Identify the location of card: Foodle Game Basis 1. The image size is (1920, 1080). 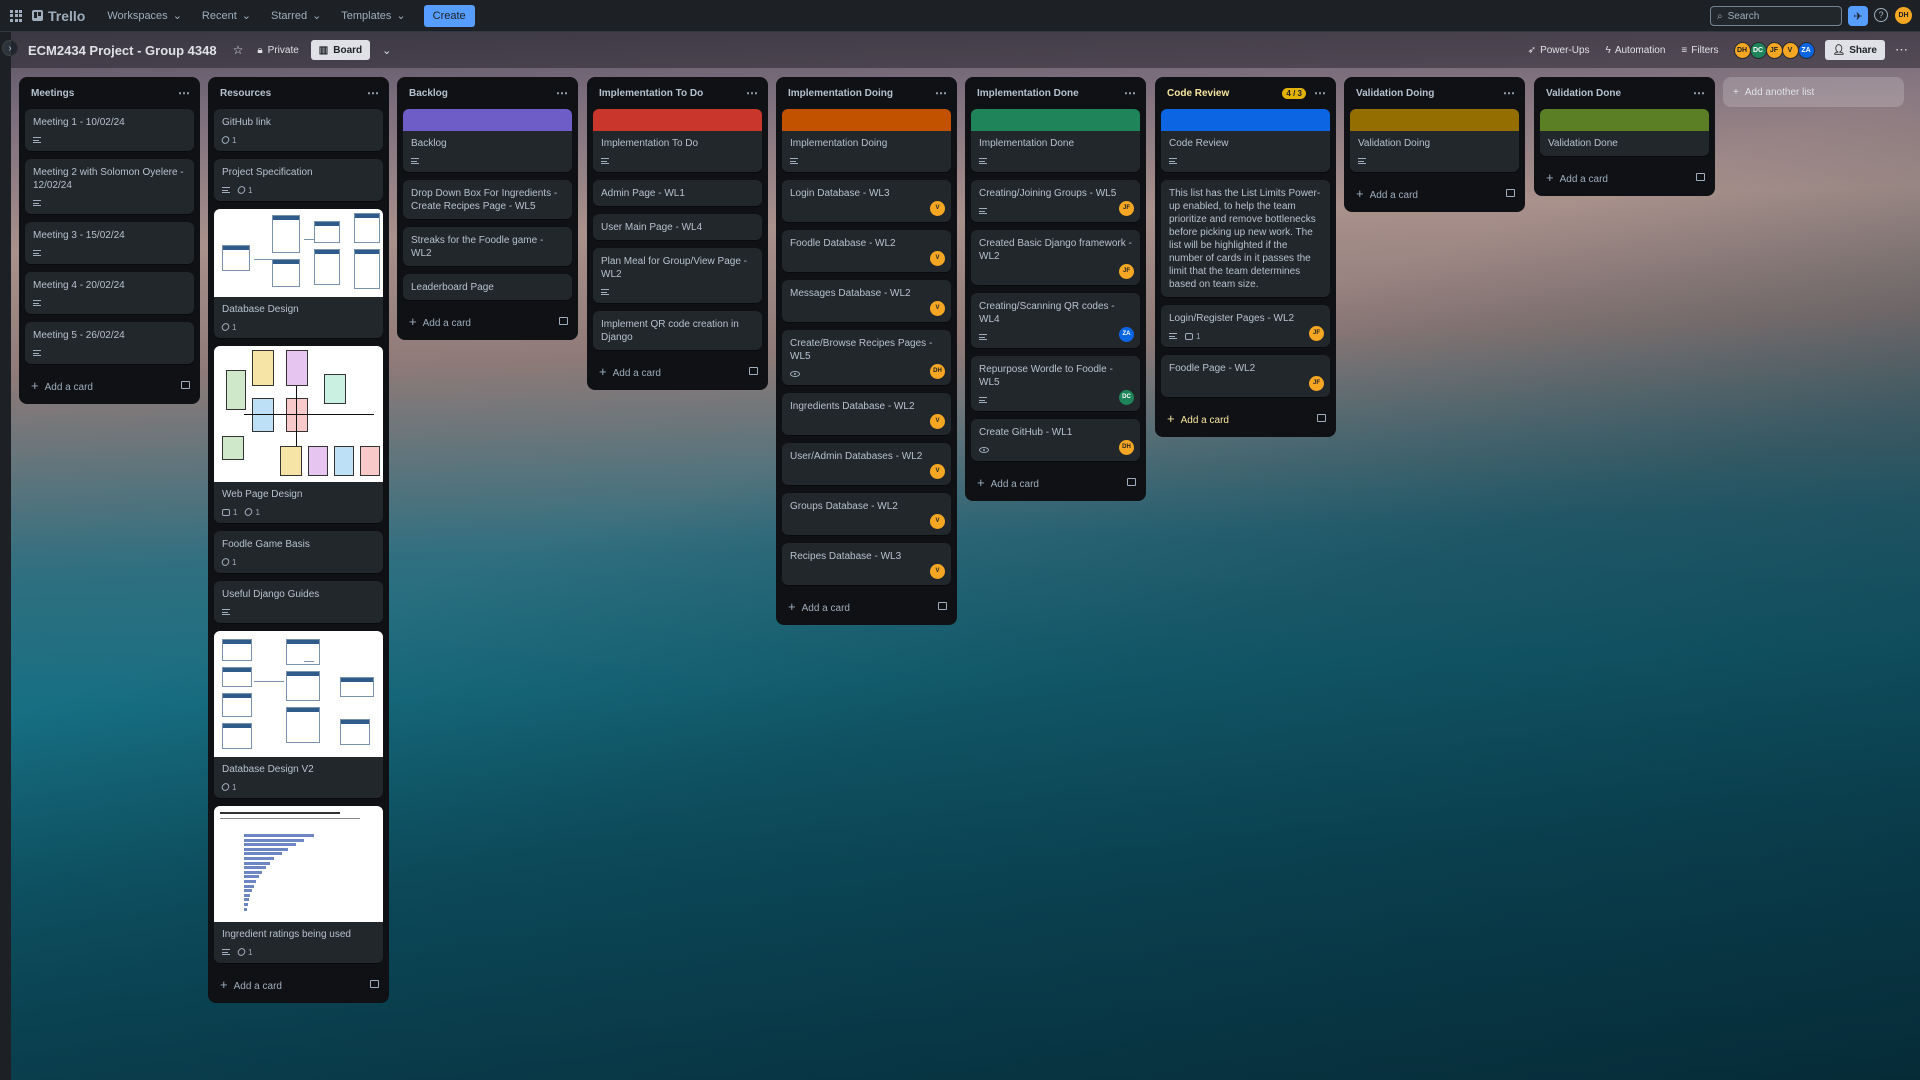
(298, 552).